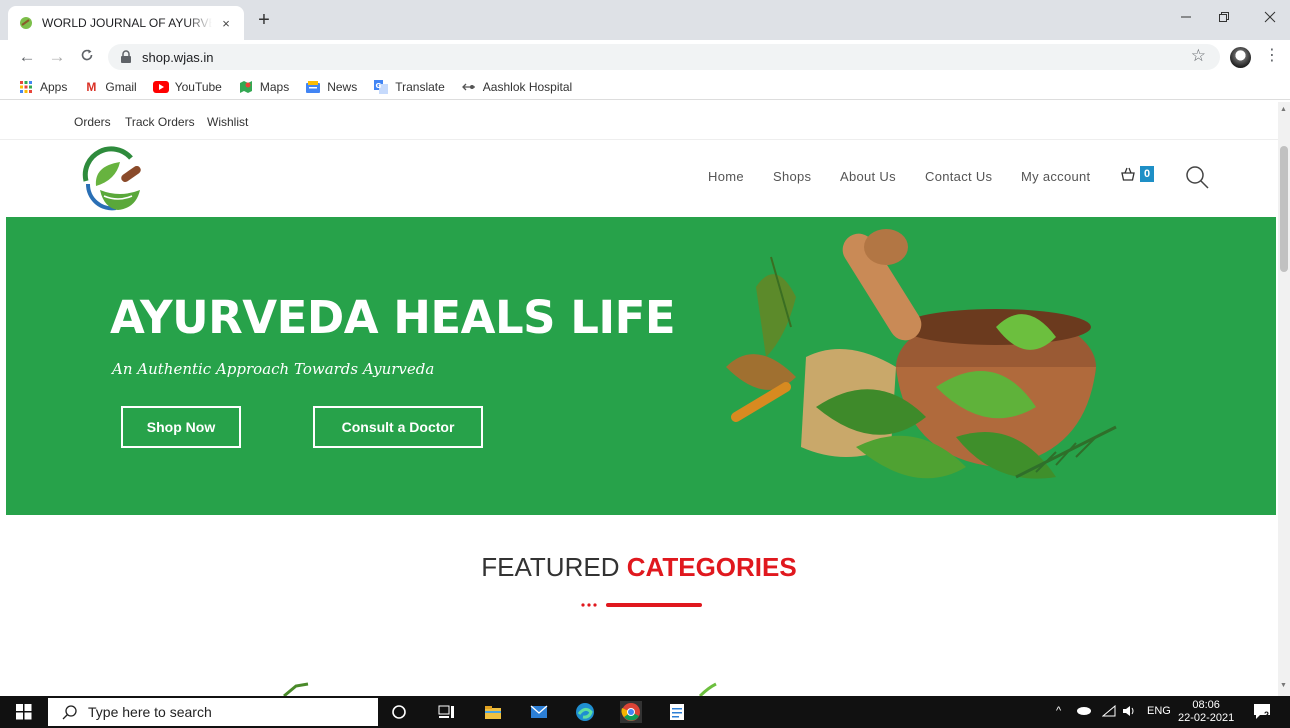 The width and height of the screenshot is (1290, 728). Describe the element at coordinates (1137, 174) in the screenshot. I see `cart-button: 0` at that location.